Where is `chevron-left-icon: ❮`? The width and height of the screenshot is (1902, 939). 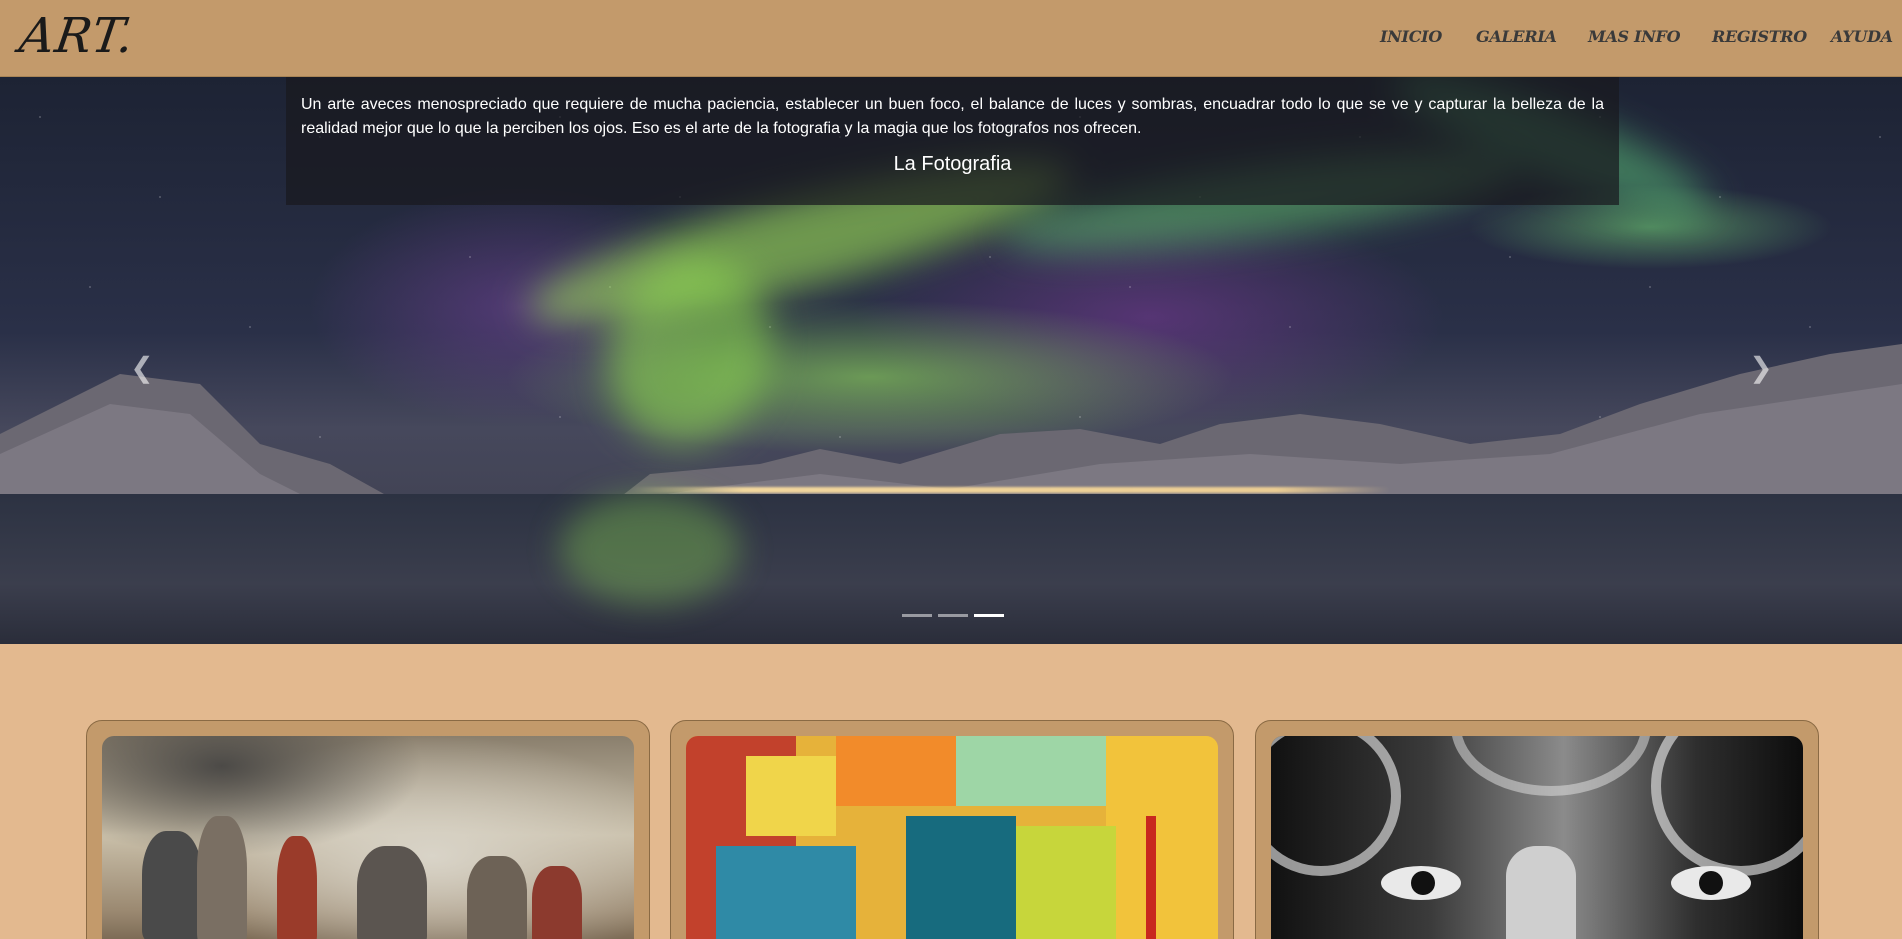
chevron-left-icon: ❮ is located at coordinates (142, 367).